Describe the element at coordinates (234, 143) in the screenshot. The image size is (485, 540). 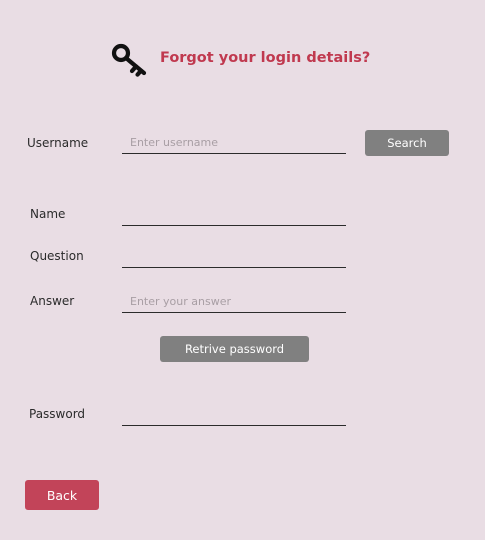
I see `username-input` at that location.